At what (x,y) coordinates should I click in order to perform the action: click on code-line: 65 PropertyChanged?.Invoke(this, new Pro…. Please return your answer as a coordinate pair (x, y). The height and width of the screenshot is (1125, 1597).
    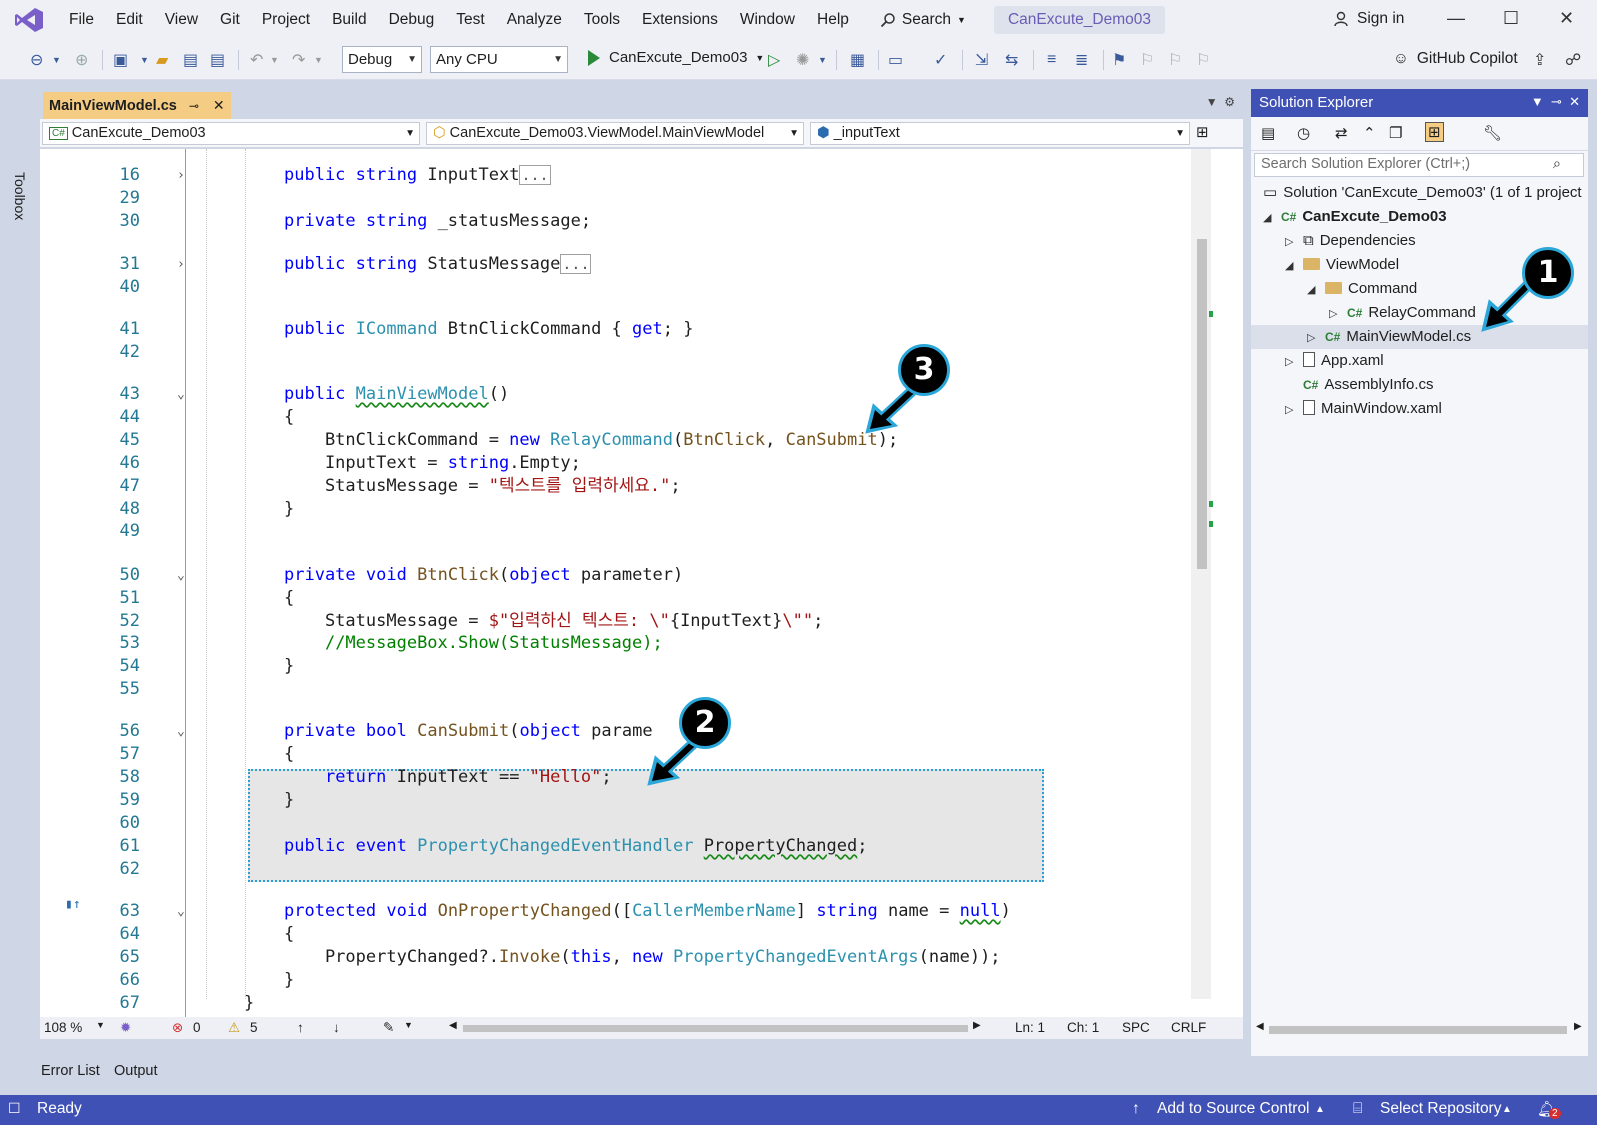
    Looking at the image, I should click on (620, 957).